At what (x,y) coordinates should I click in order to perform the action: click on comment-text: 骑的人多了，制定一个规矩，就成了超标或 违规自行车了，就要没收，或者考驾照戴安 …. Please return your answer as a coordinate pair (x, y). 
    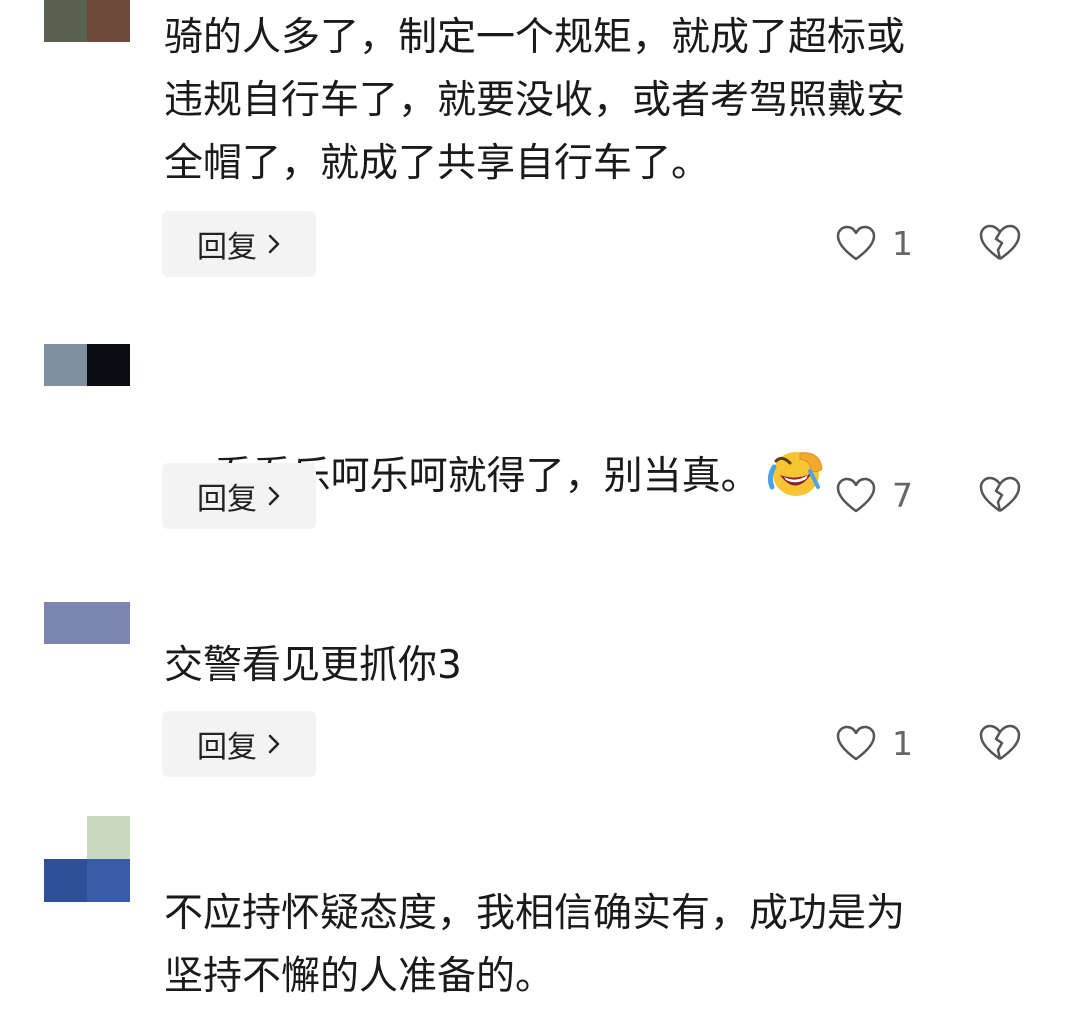
    Looking at the image, I should click on (535, 100).